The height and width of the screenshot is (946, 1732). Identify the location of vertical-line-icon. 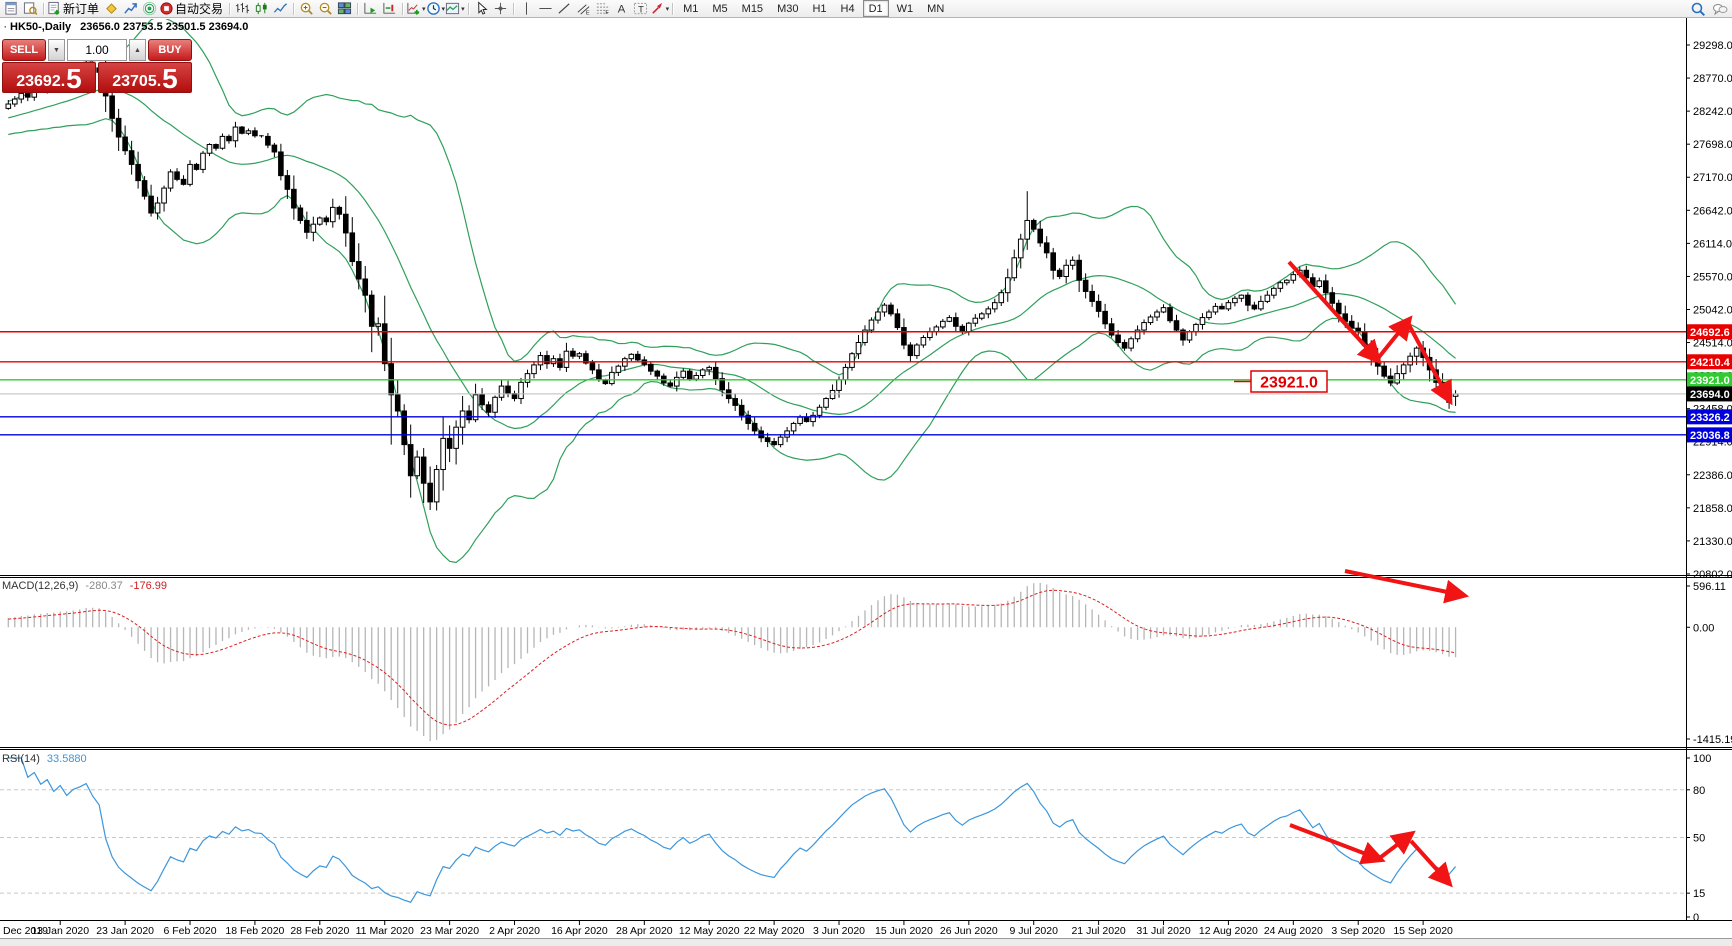
(526, 8).